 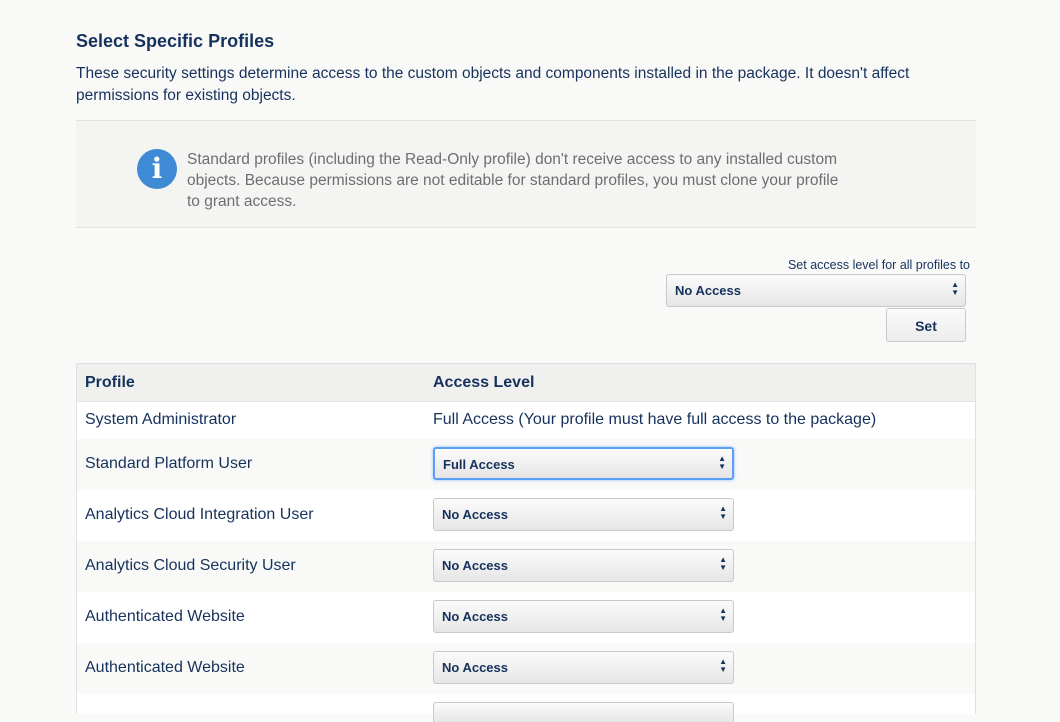 I want to click on table-header: Profile Access Level, so click(x=526, y=383).